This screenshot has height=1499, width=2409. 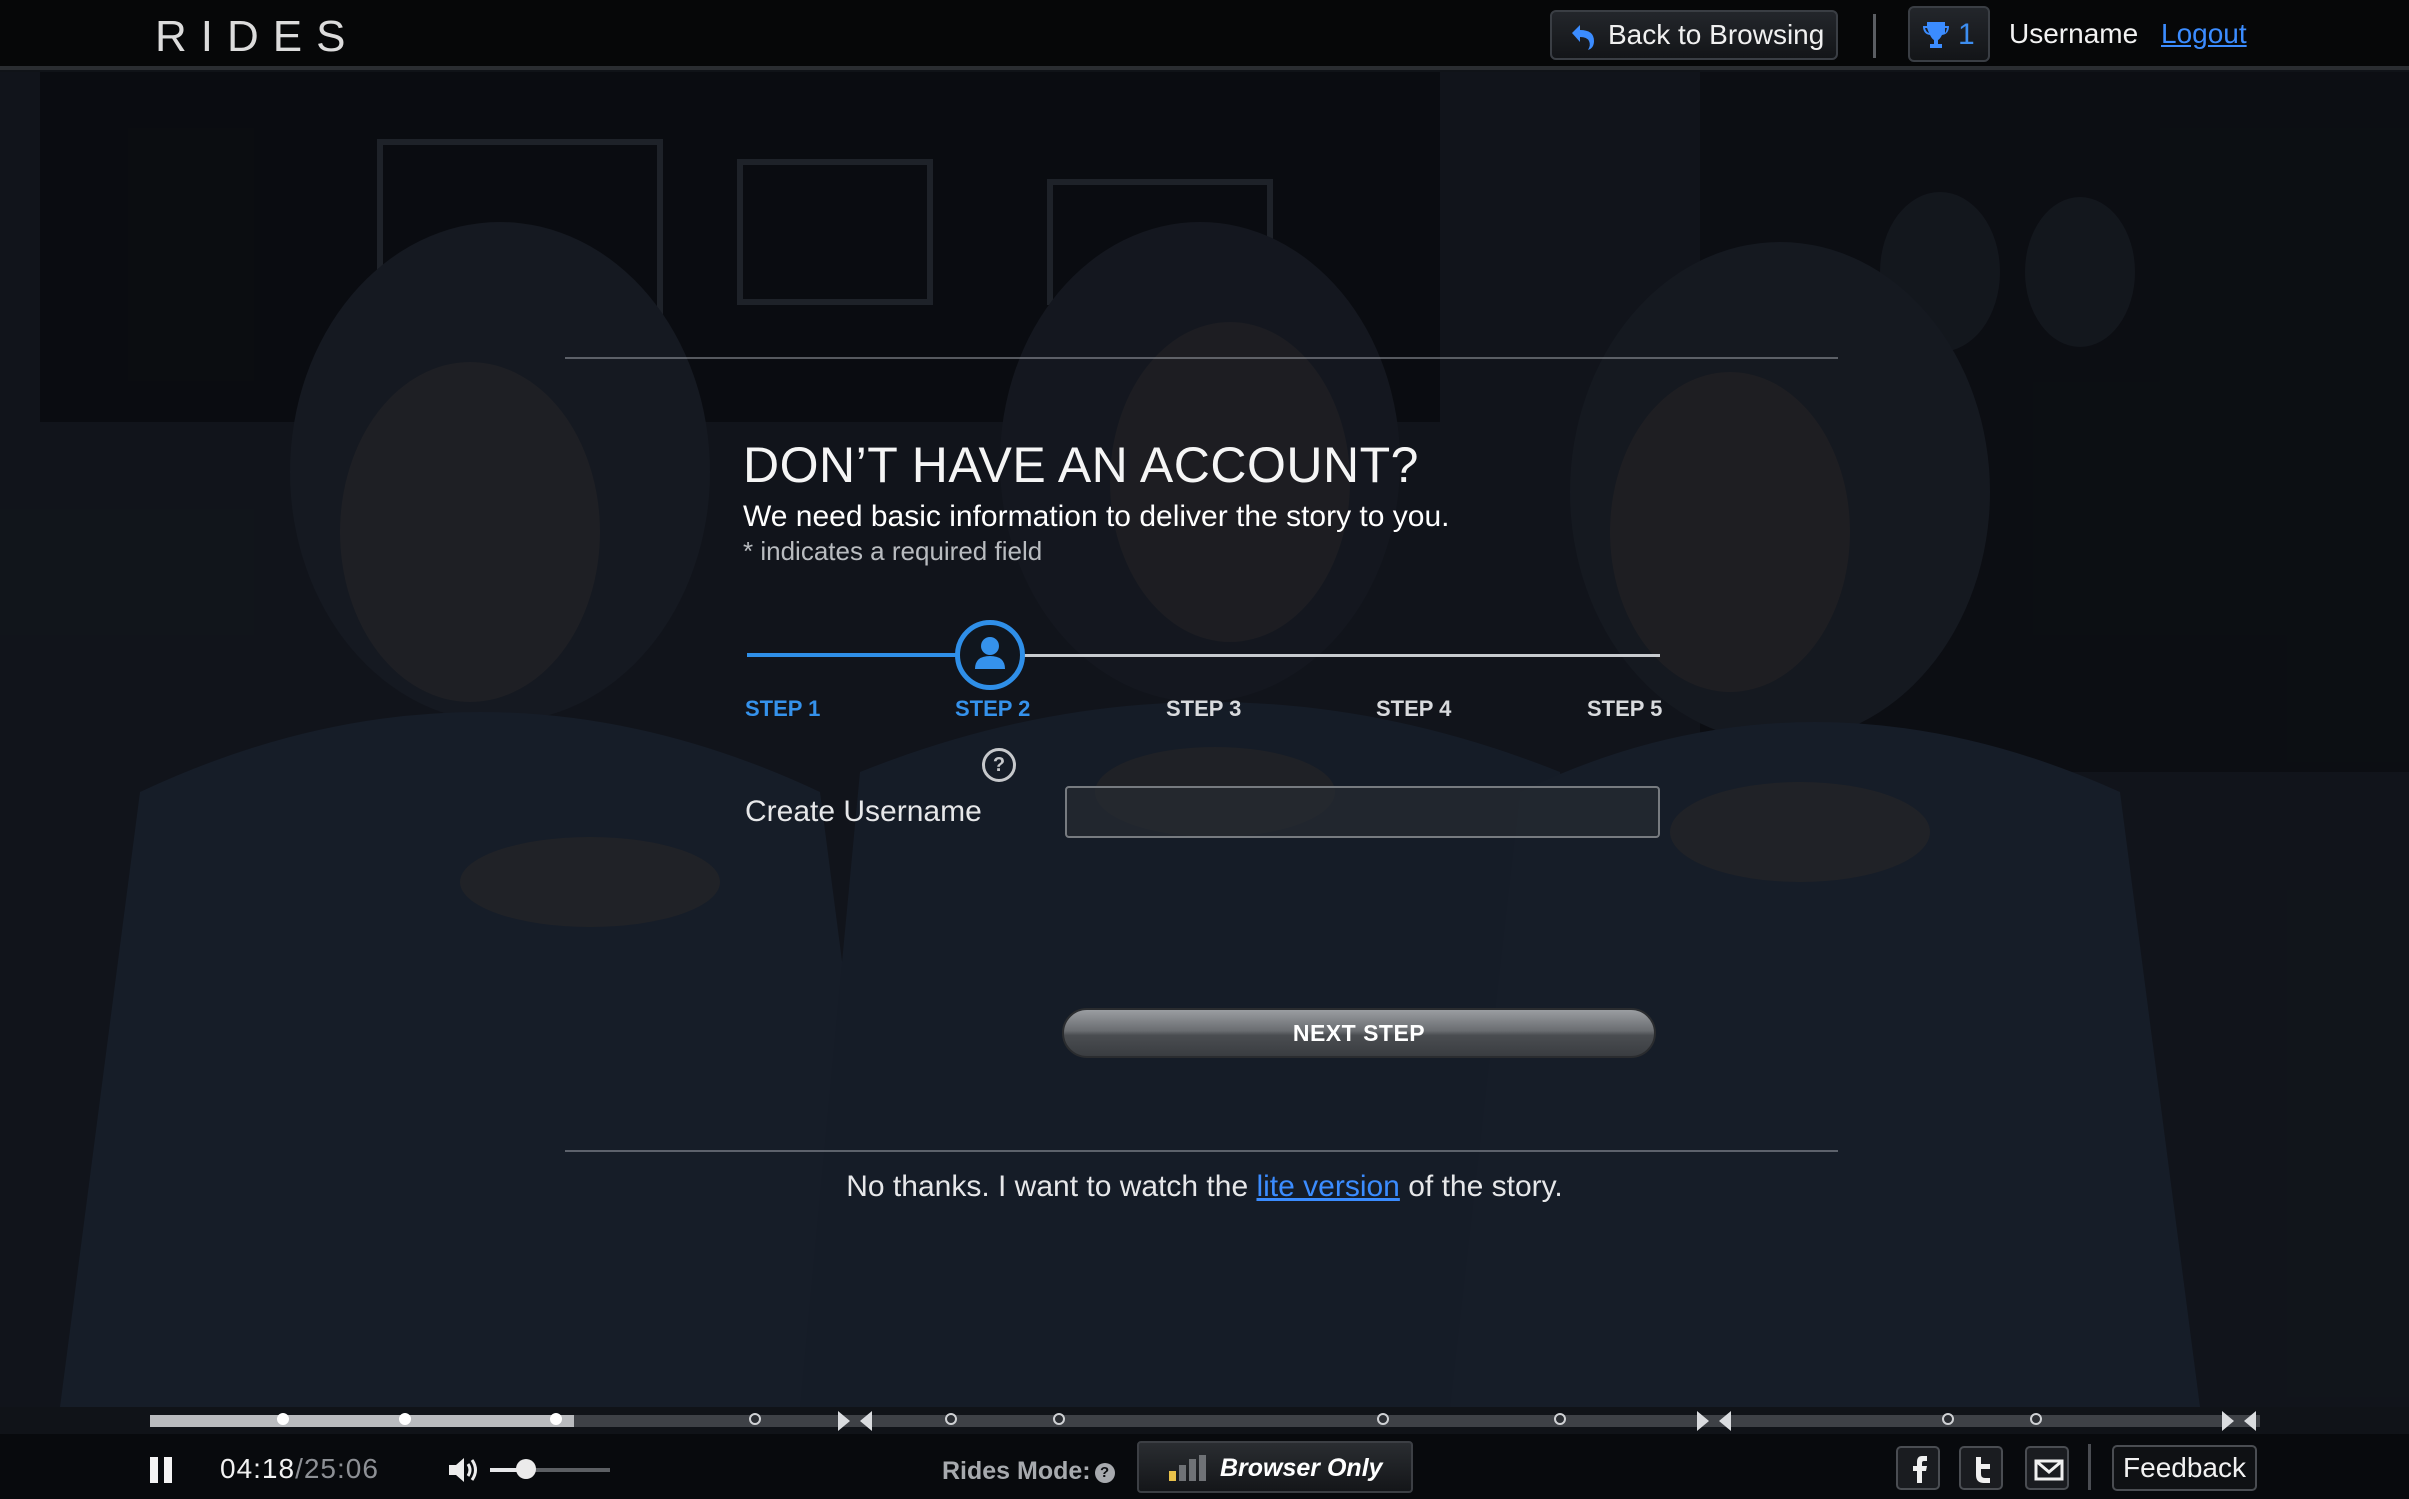 What do you see at coordinates (2089, 1467) in the screenshot?
I see `control-bar-divider` at bounding box center [2089, 1467].